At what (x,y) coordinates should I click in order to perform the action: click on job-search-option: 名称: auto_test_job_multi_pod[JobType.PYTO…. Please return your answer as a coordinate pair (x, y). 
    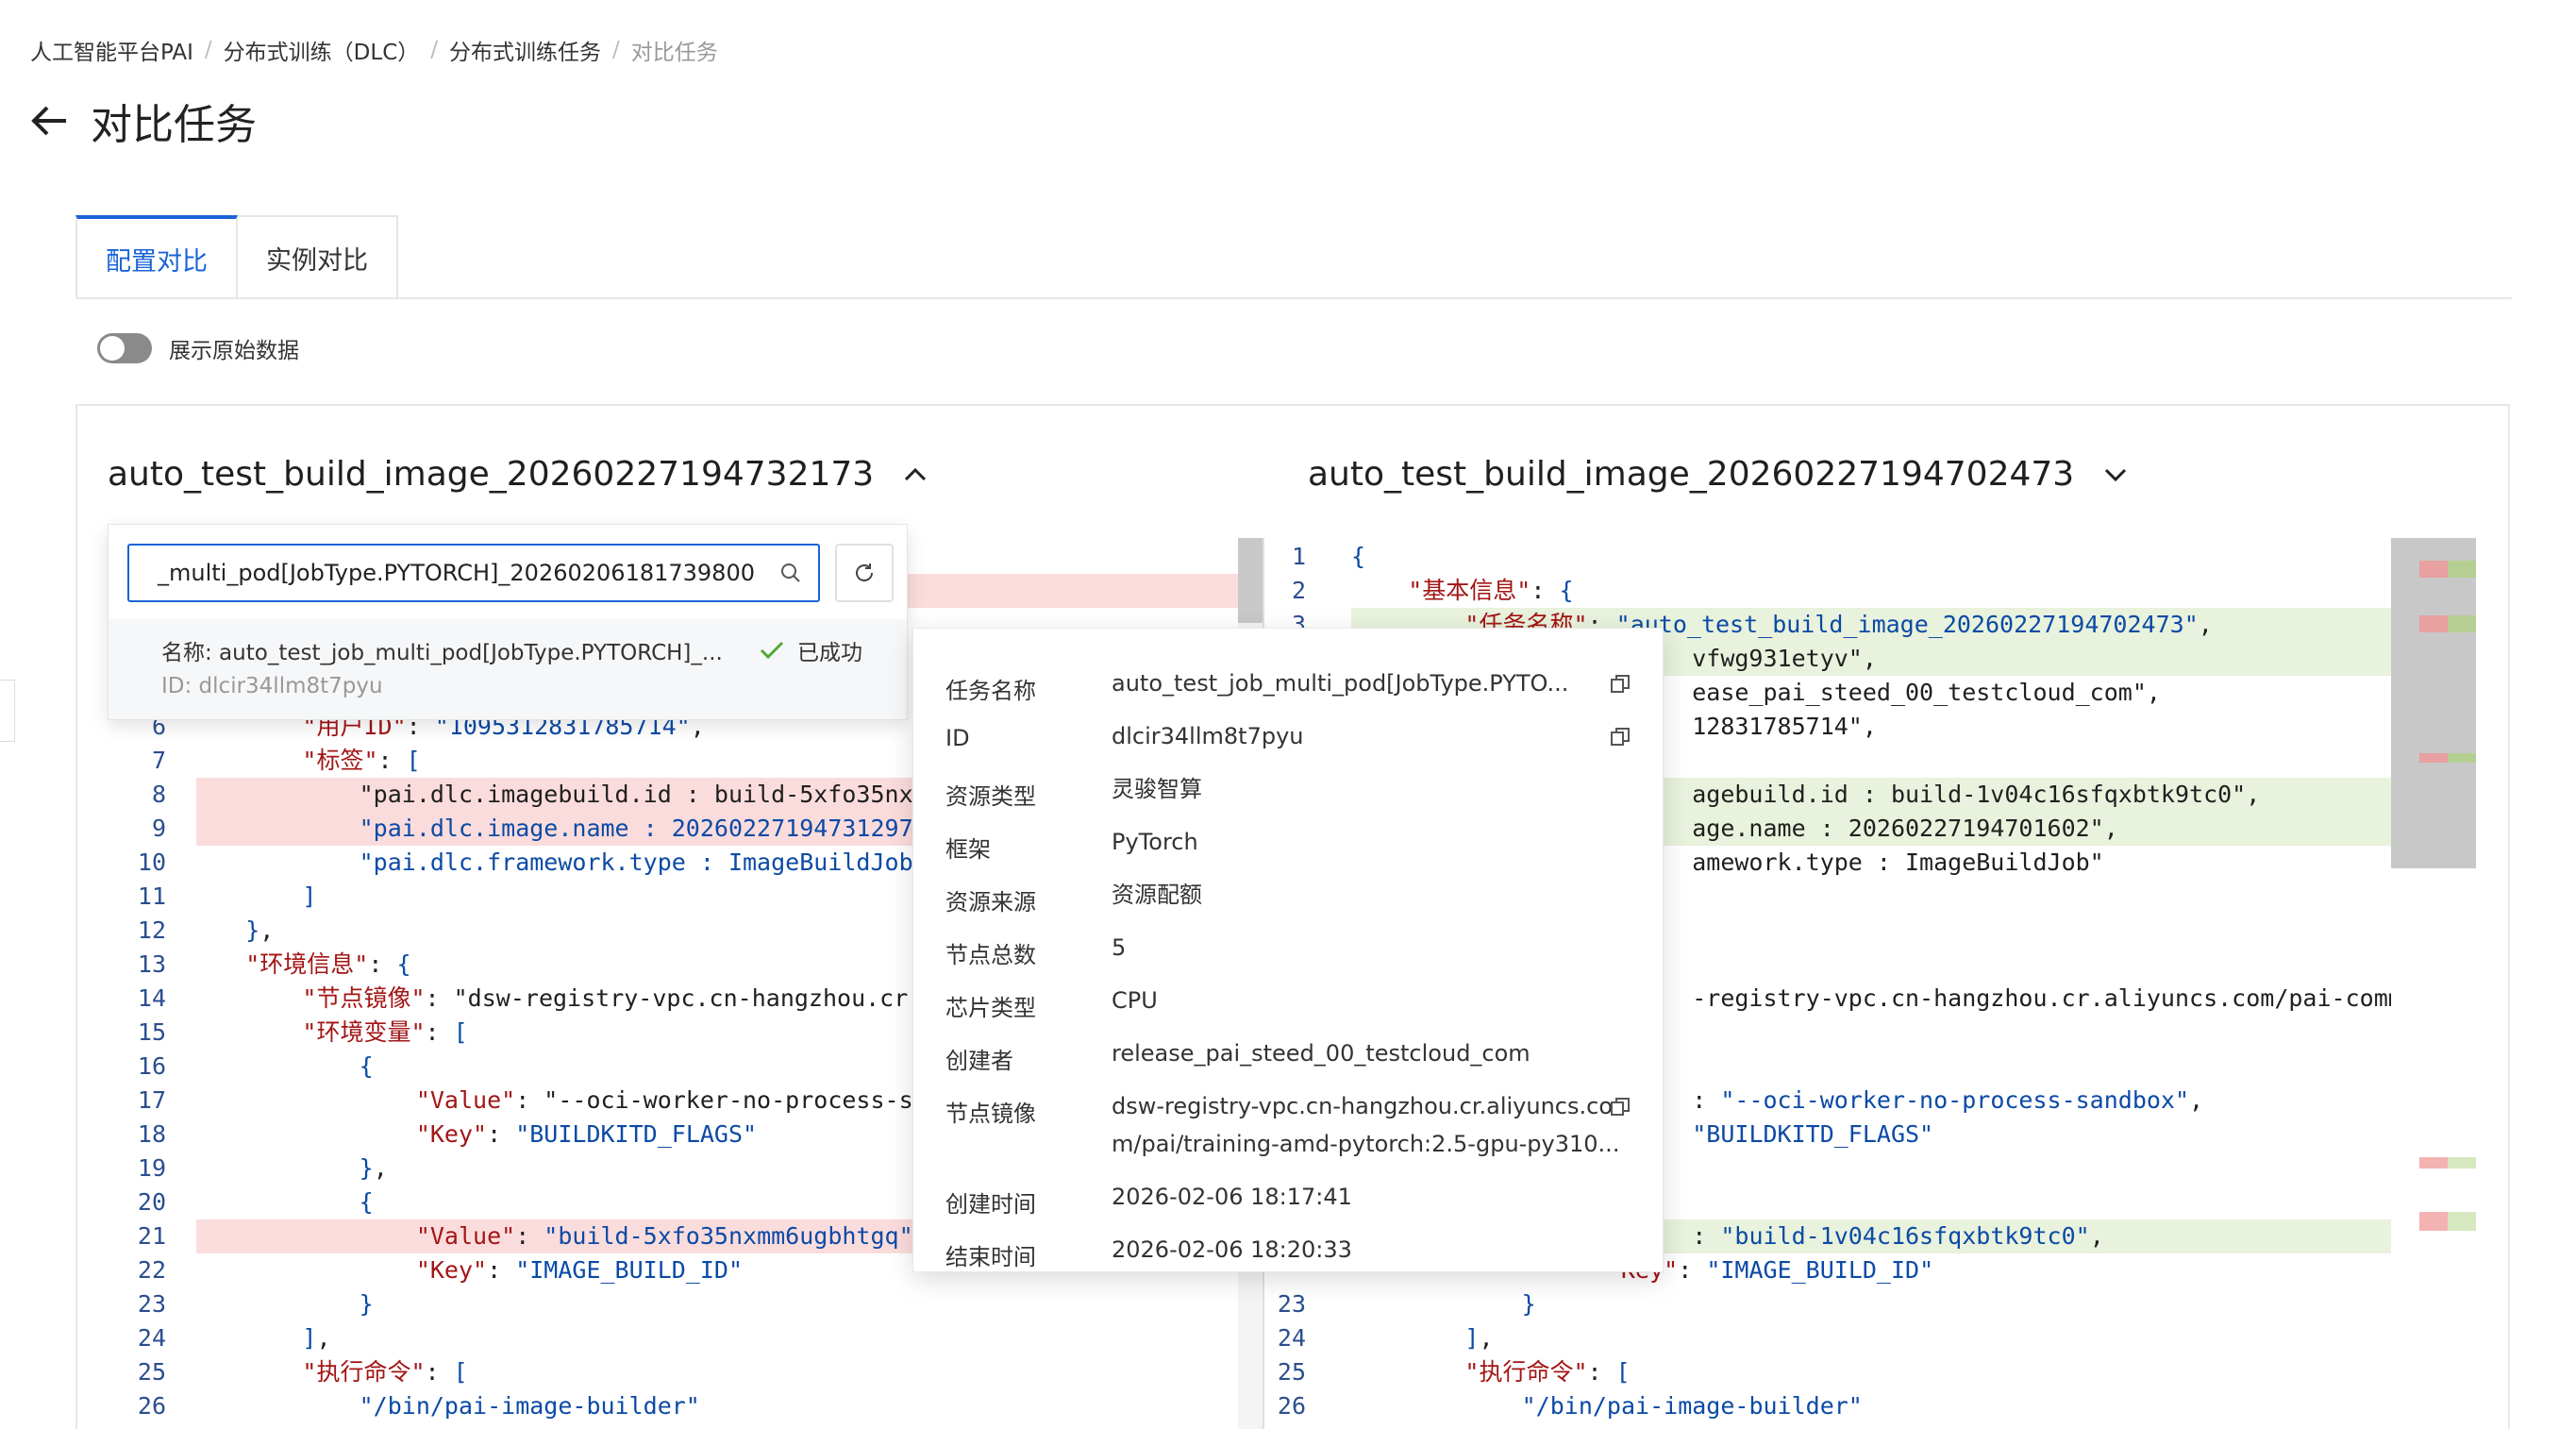
    Looking at the image, I should click on (508, 669).